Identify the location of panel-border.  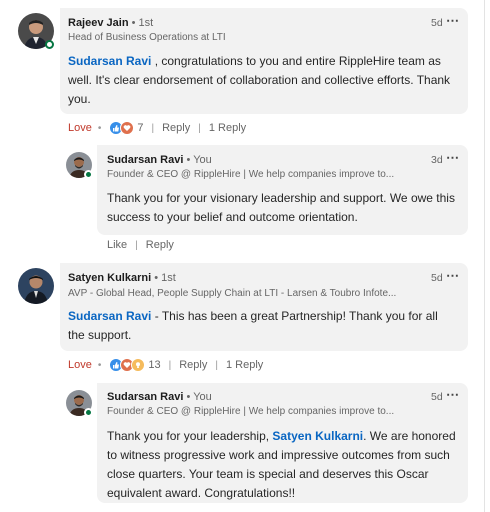
(484, 256).